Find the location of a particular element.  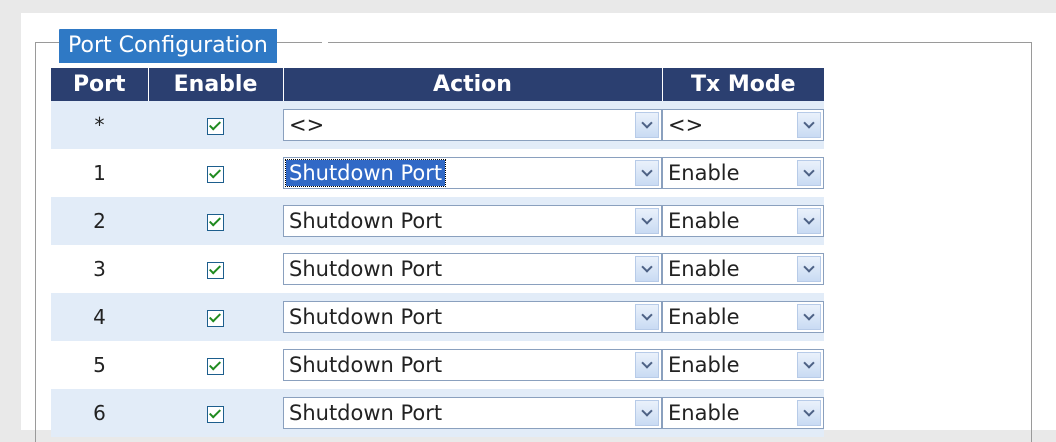

table-row: 1 Shutdown Port Enable is located at coordinates (437, 173).